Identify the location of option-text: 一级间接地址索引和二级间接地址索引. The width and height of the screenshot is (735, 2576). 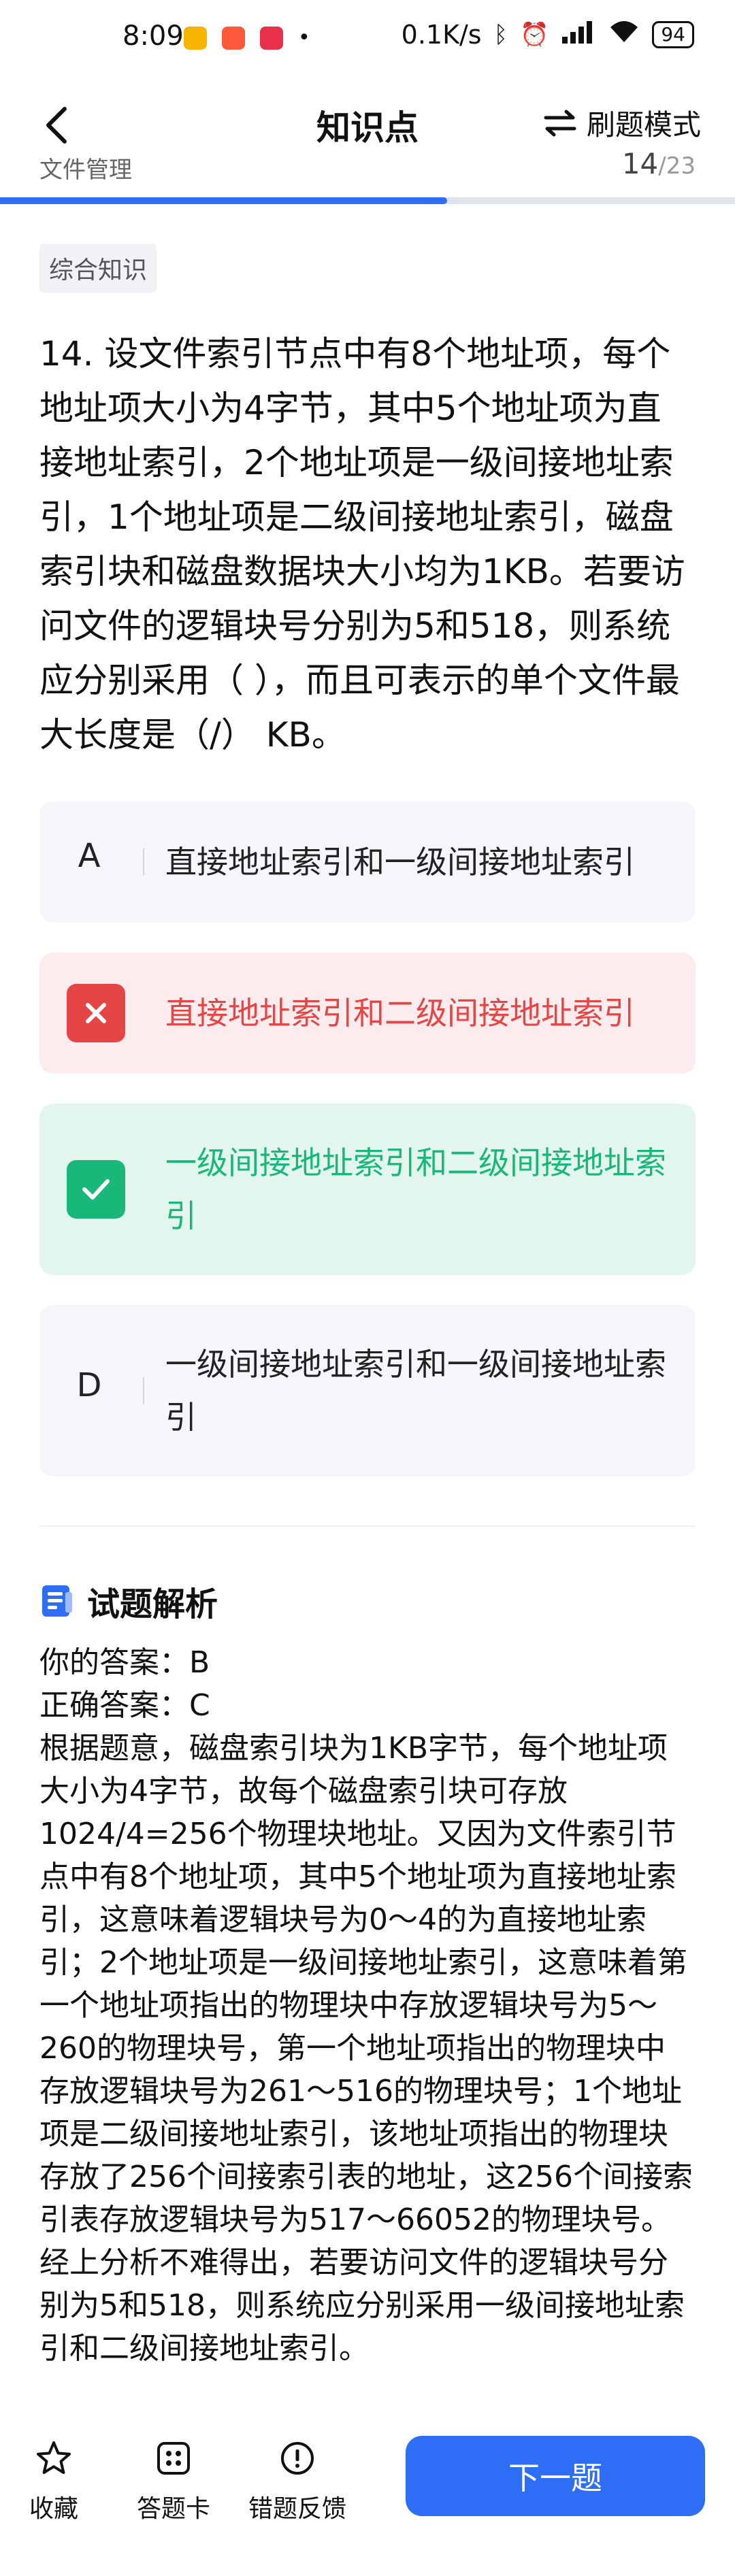
(415, 1189).